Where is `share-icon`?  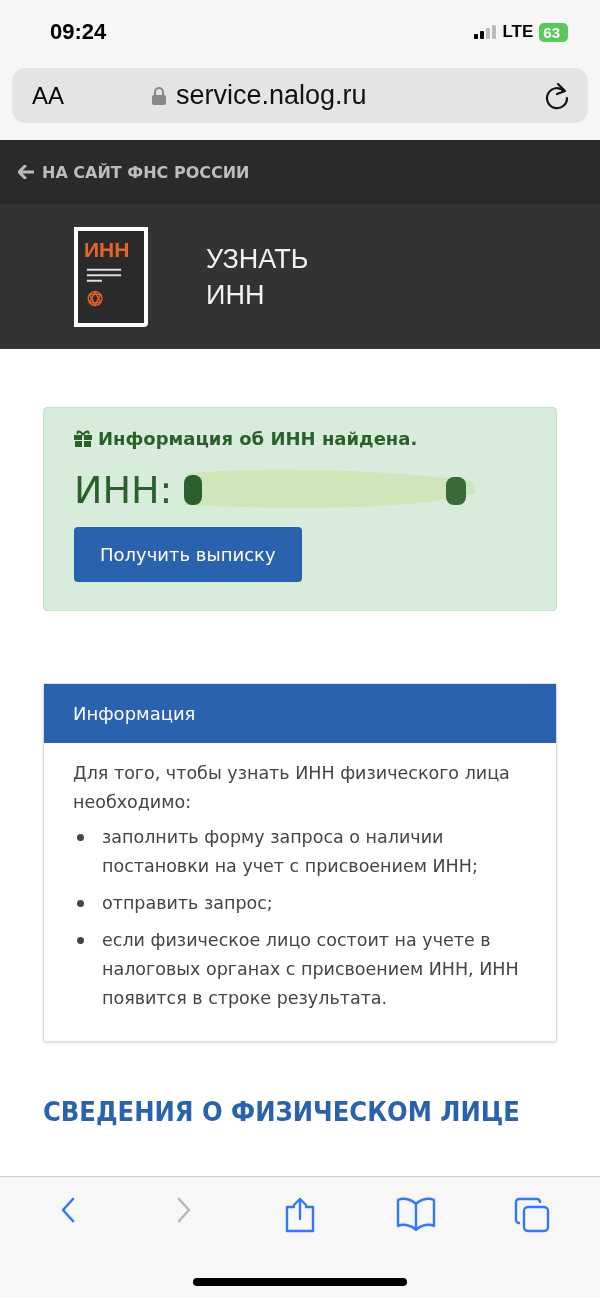 share-icon is located at coordinates (300, 1215).